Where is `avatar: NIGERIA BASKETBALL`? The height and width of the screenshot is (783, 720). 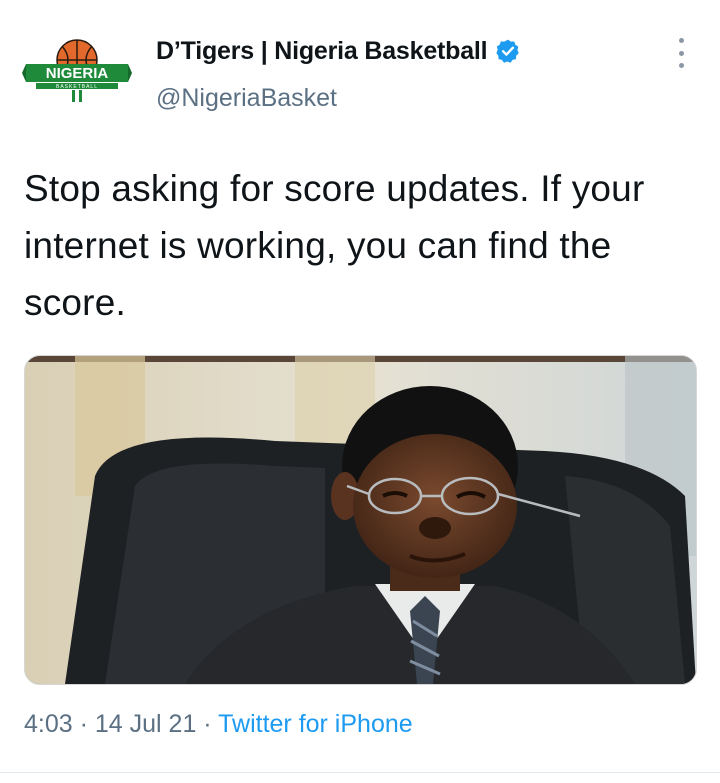 avatar: NIGERIA BASKETBALL is located at coordinates (77, 70).